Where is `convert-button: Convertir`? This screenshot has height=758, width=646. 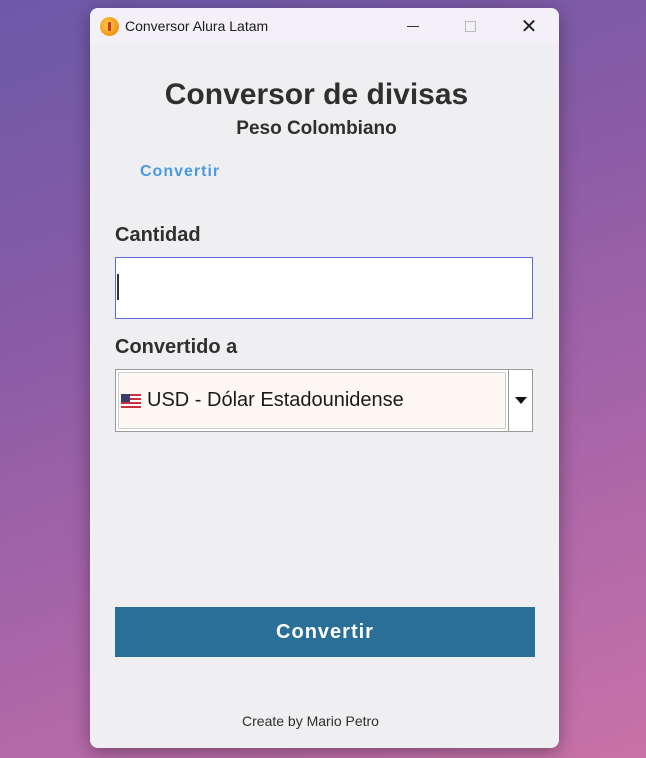
convert-button: Convertir is located at coordinates (325, 632).